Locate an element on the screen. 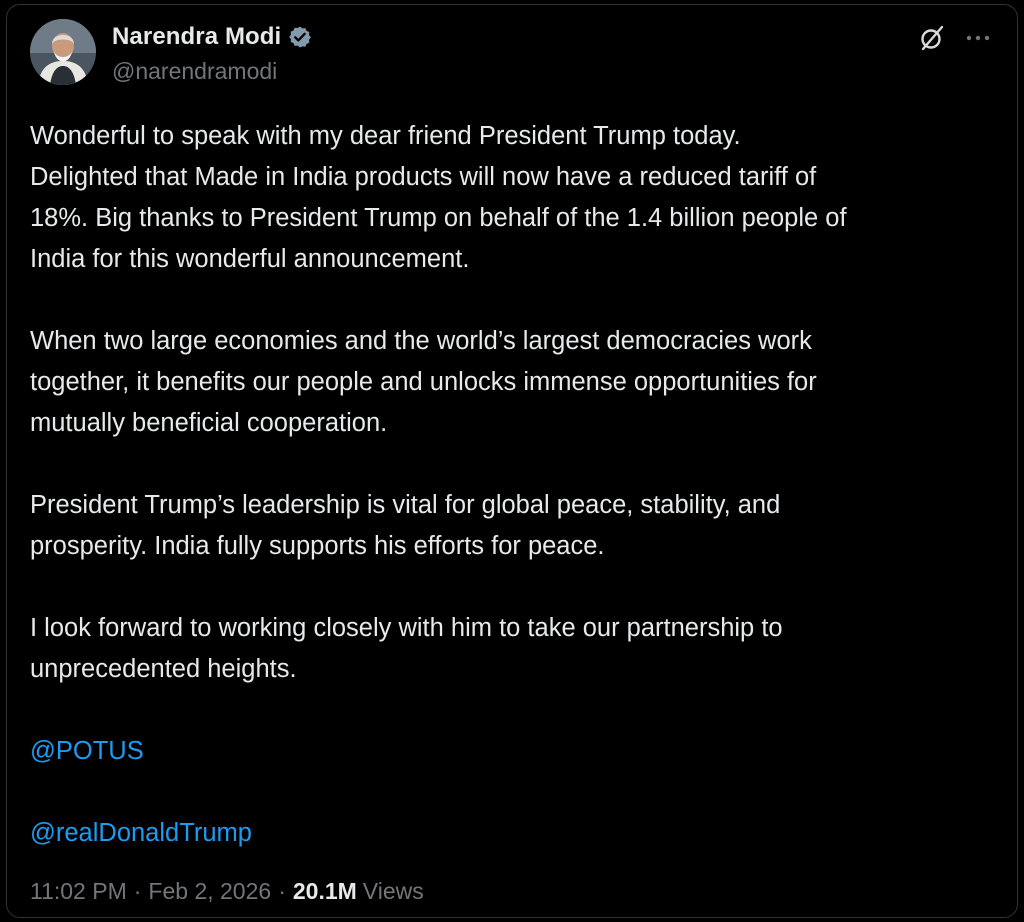 This screenshot has height=922, width=1024. grok-icon is located at coordinates (932, 38).